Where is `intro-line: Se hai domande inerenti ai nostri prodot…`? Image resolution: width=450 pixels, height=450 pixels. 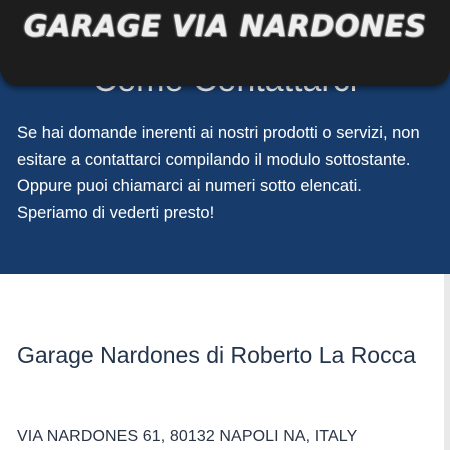 intro-line: Se hai domande inerenti ai nostri prodot… is located at coordinates (218, 146).